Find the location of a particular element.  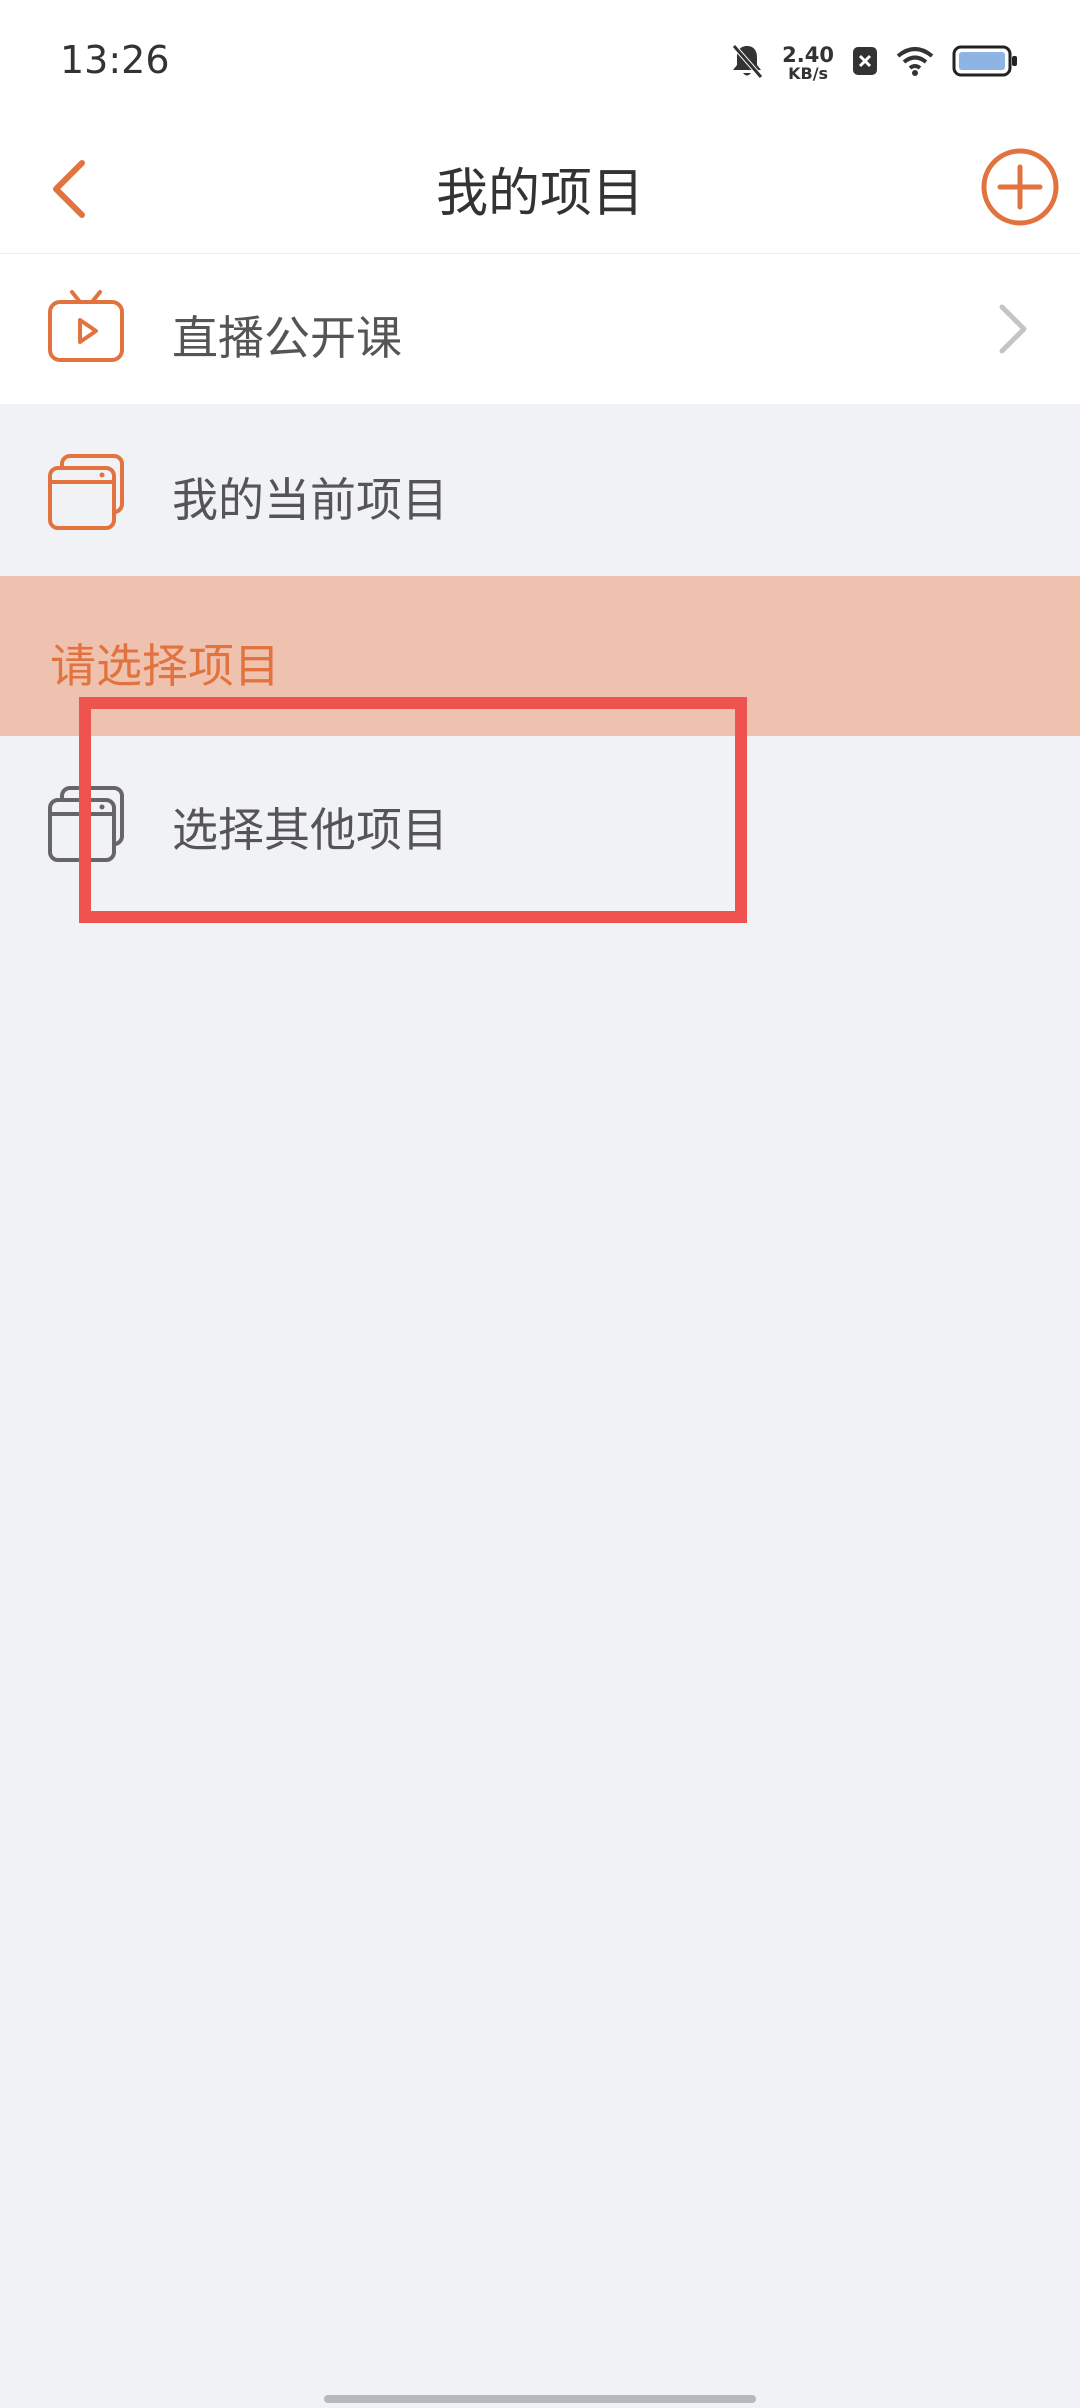

highlight-annotation-box is located at coordinates (413, 810).